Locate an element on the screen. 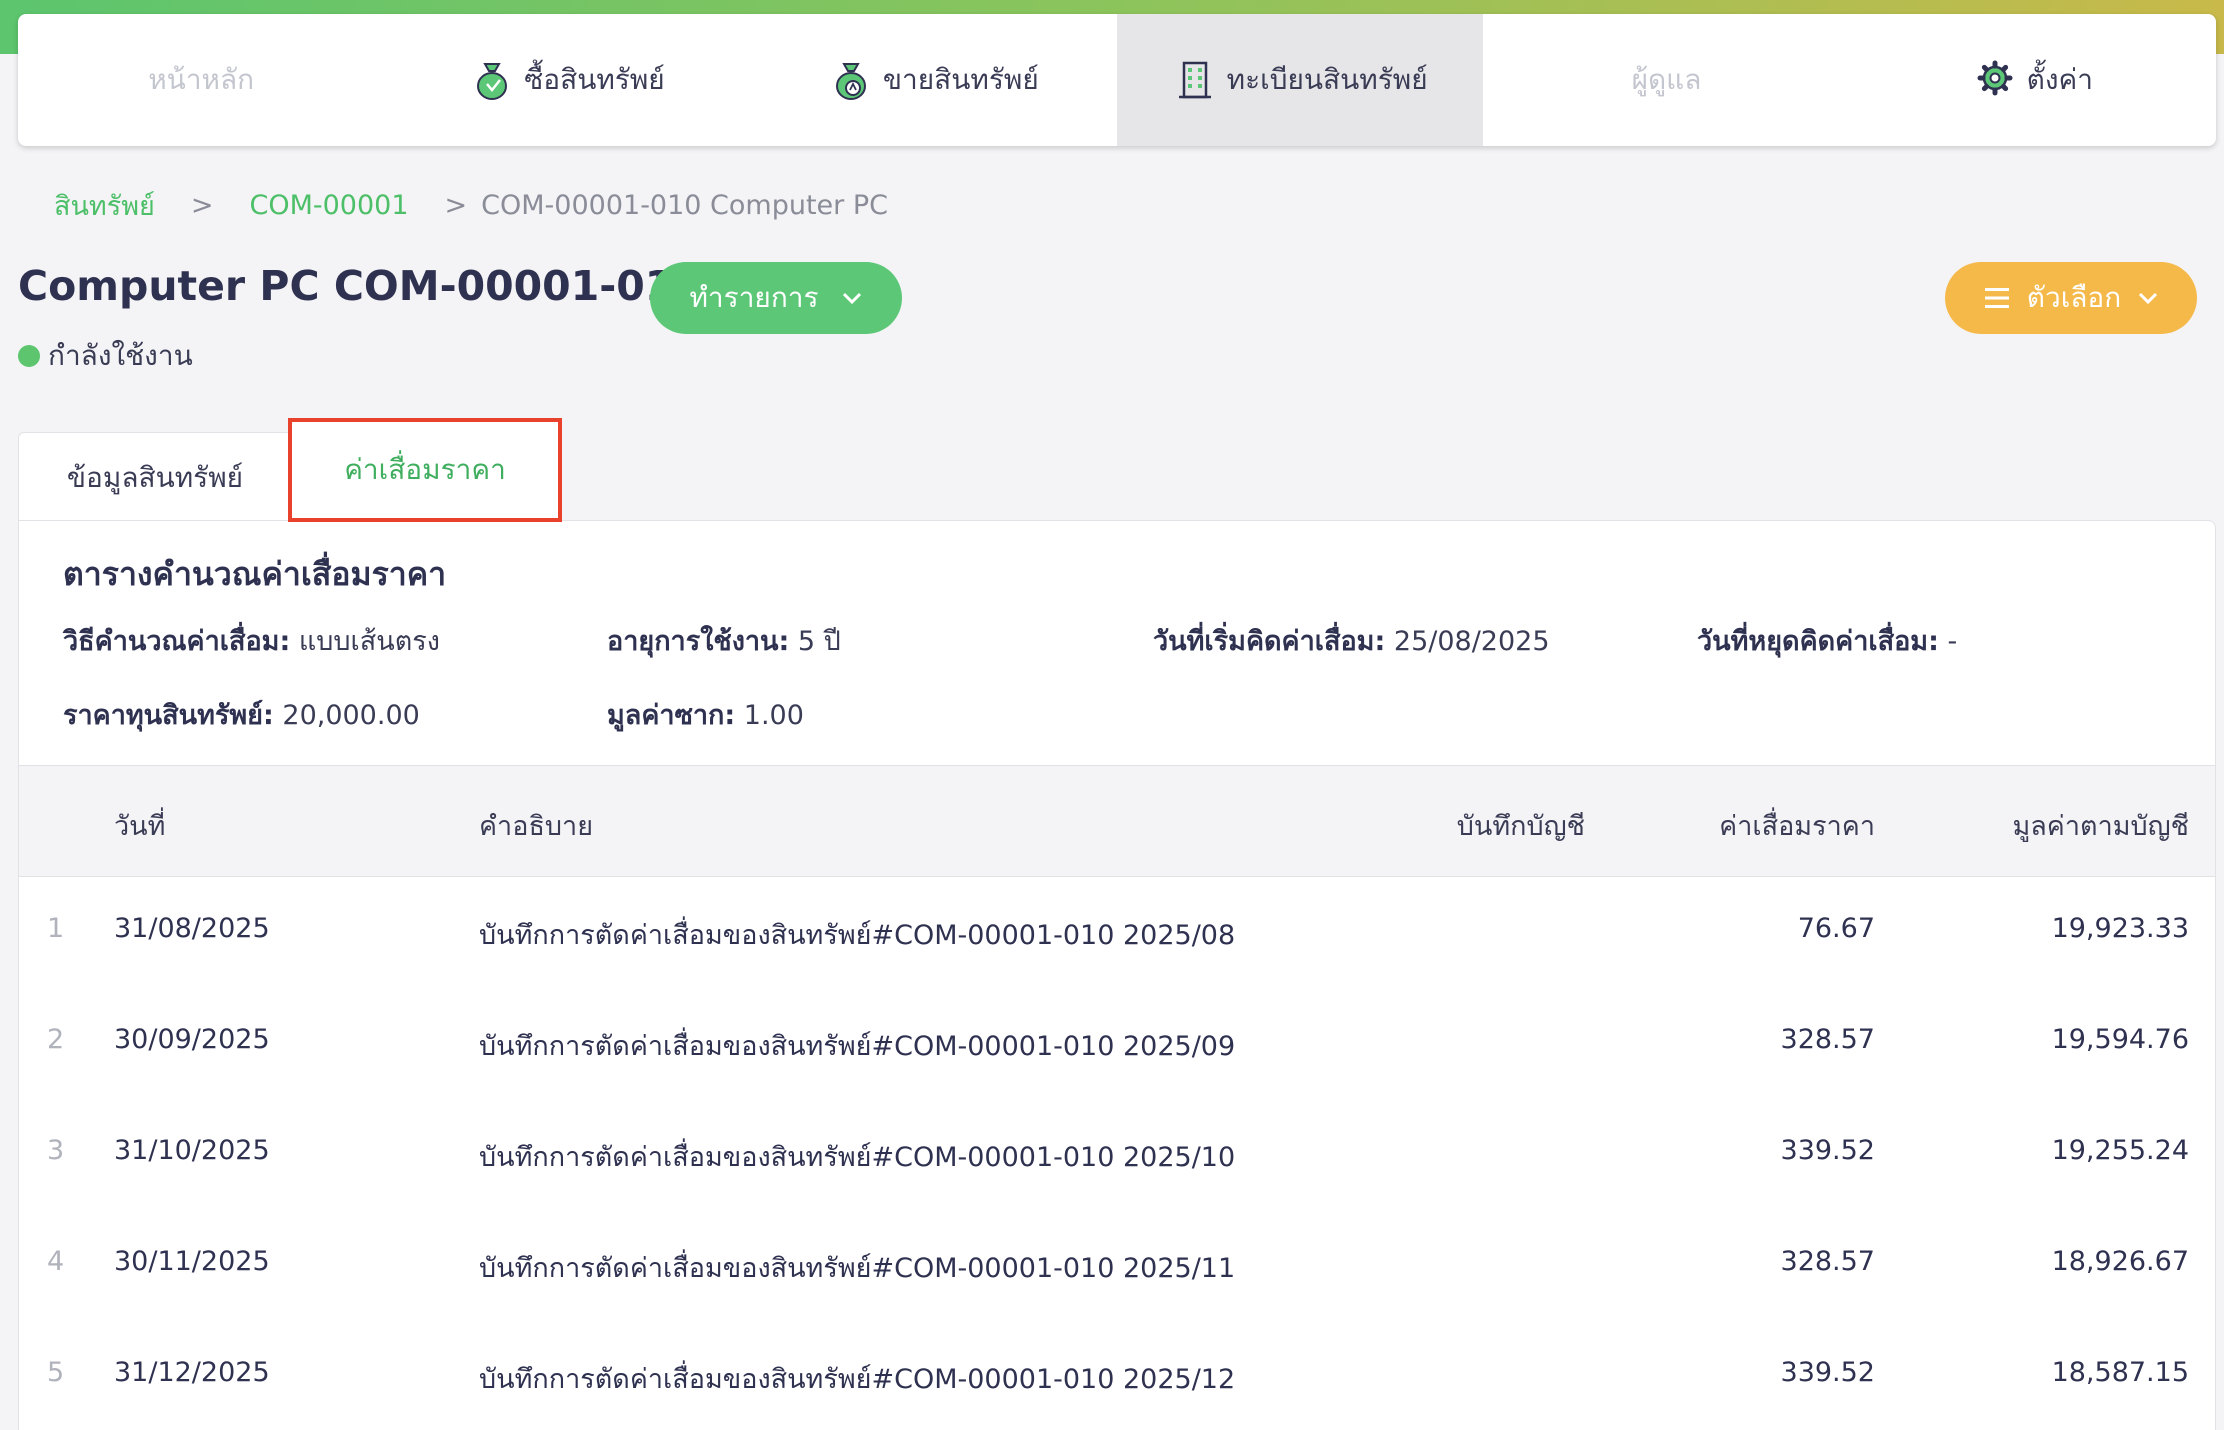  info-salvage: มูลค่าซาก: 1.00 is located at coordinates (705, 714).